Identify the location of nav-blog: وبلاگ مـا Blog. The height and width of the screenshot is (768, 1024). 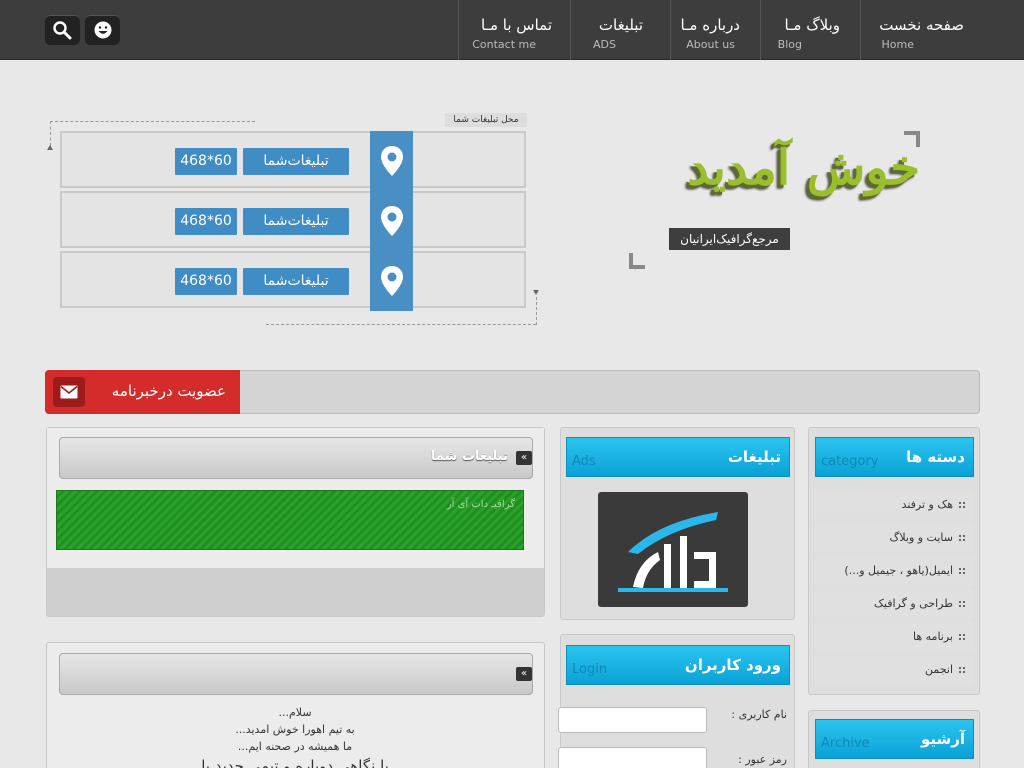
(810, 30).